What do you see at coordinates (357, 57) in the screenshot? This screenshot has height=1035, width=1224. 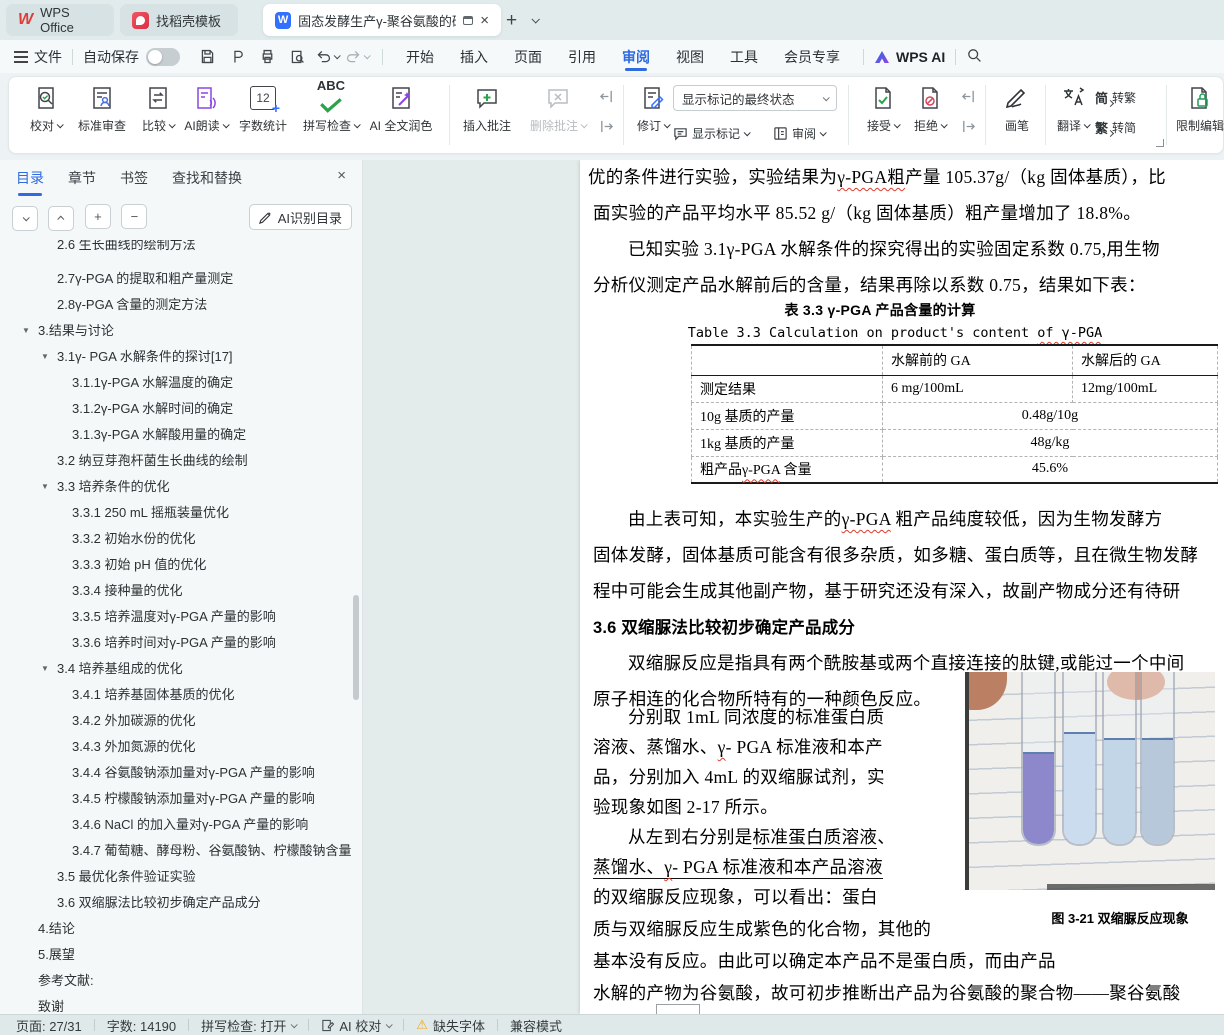 I see `redo-button` at bounding box center [357, 57].